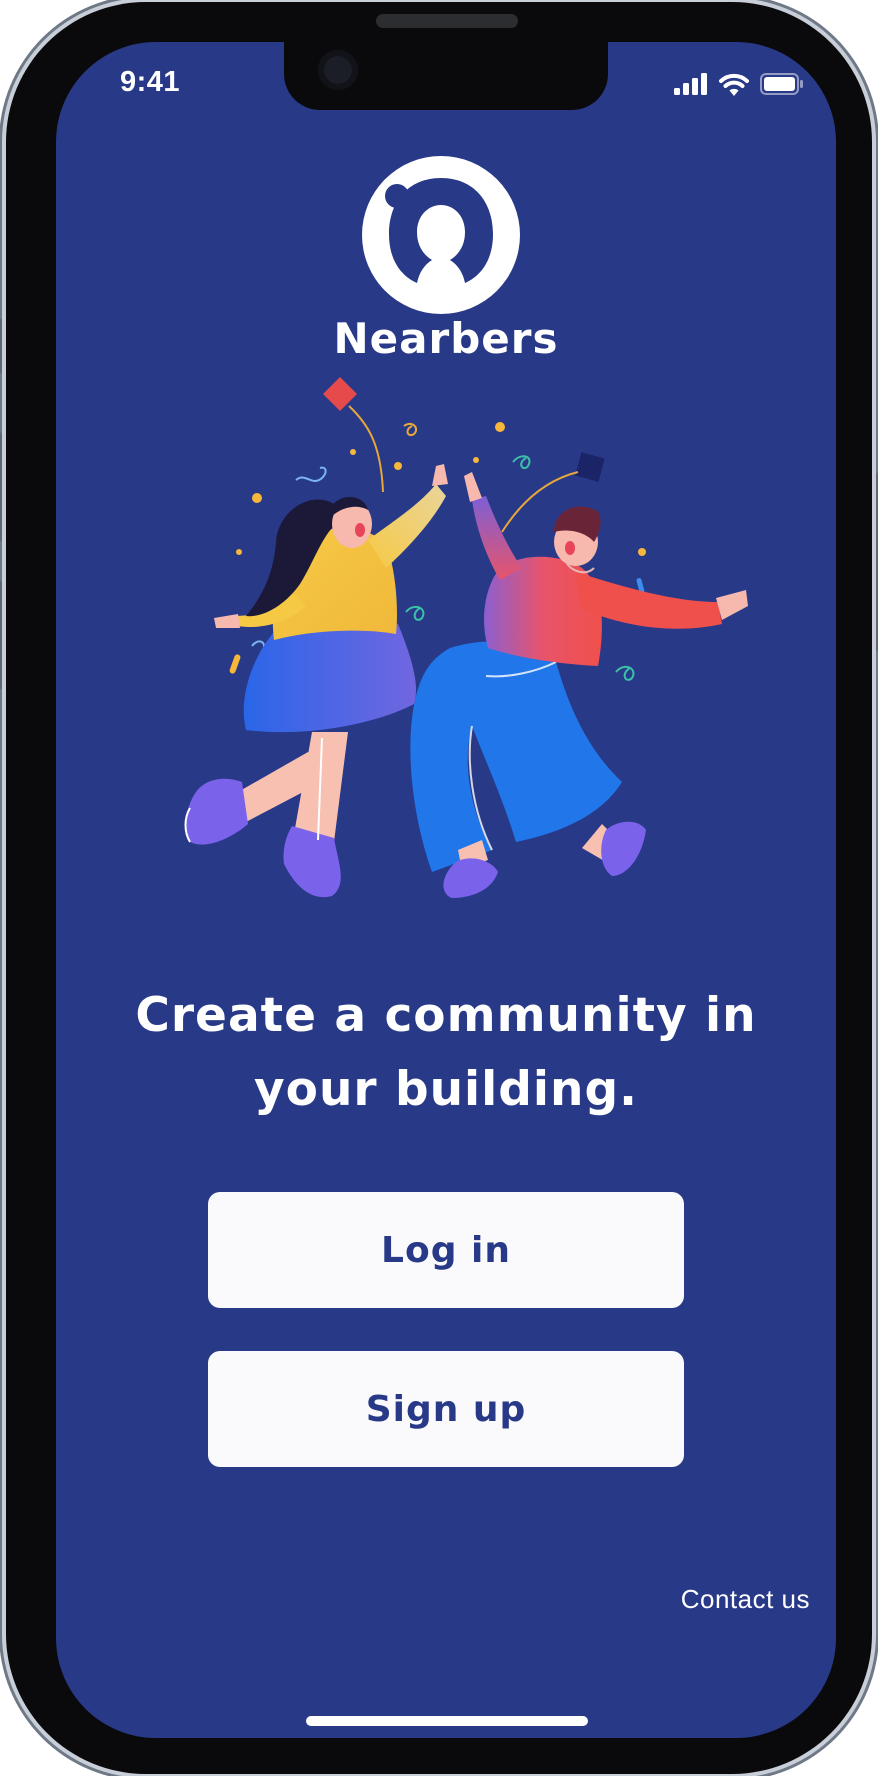 Image resolution: width=878 pixels, height=1776 pixels. What do you see at coordinates (446, 1409) in the screenshot?
I see `signup-button: Sign up` at bounding box center [446, 1409].